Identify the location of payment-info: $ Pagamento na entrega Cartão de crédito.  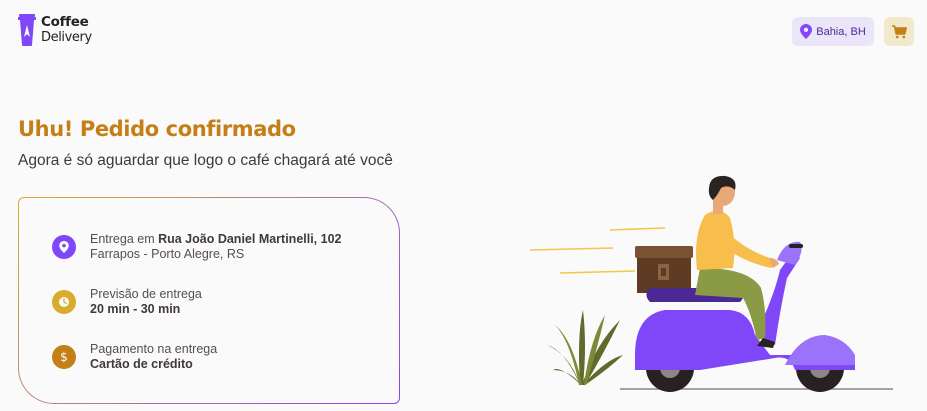
(134, 357).